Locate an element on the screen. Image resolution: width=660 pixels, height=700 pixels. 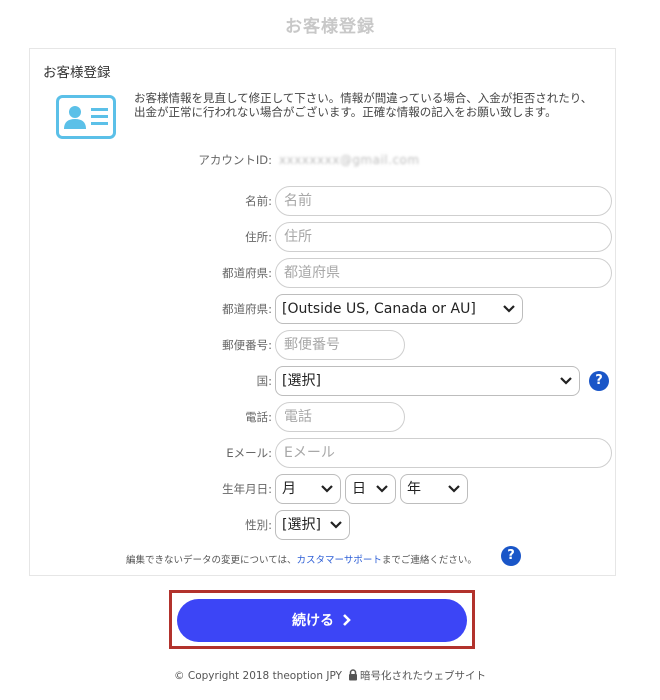
birth-day-value: 日 is located at coordinates (359, 489).